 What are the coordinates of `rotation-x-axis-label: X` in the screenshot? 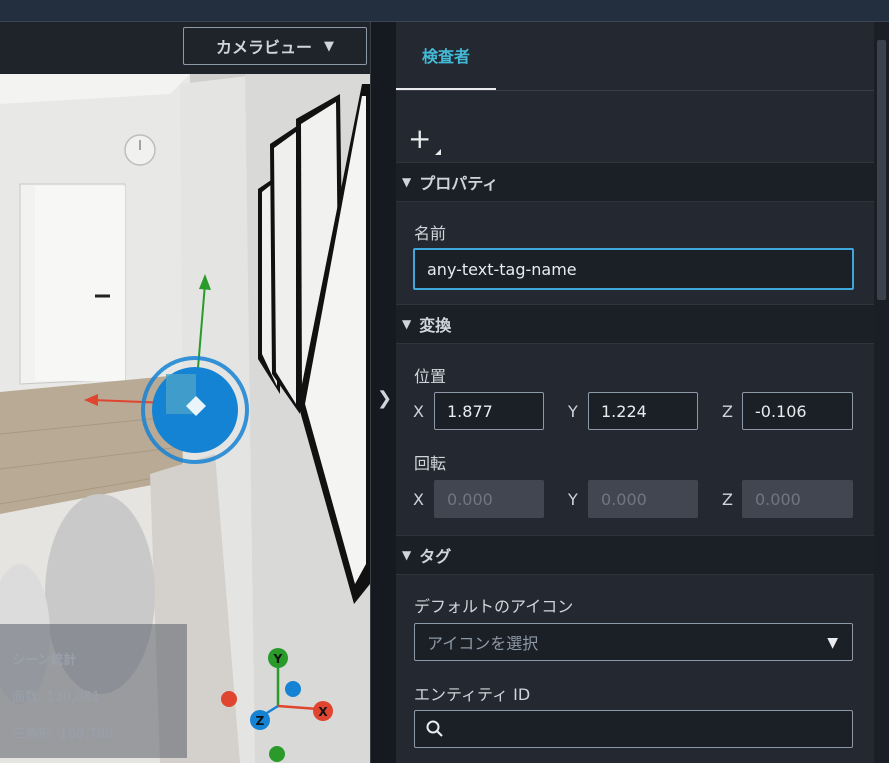 It's located at (418, 499).